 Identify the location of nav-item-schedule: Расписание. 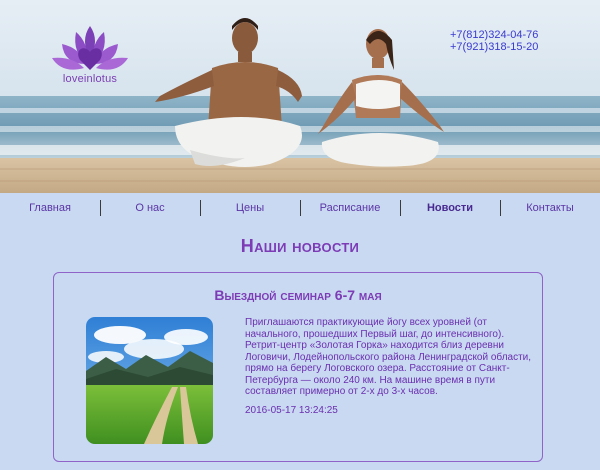
(350, 208).